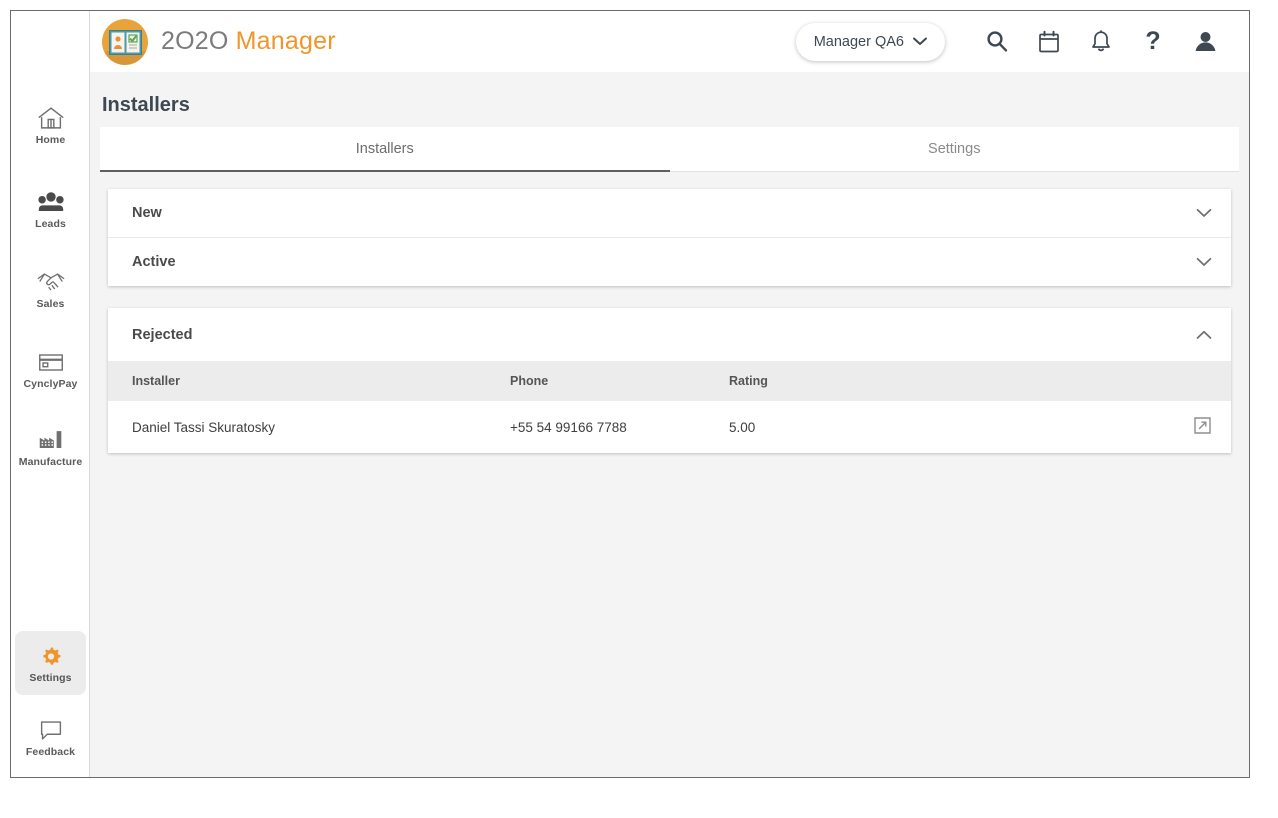 The image size is (1278, 818). Describe the element at coordinates (154, 262) in the screenshot. I see `accordion-title: Active` at that location.